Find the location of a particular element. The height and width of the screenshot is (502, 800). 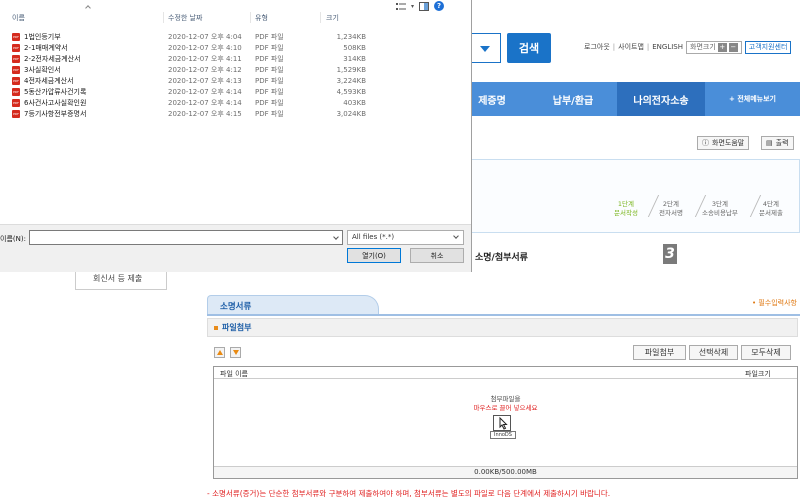

file-row: PDF 2-1매매계약서 2020-12-07 오후 4:10 PDF 파일 508KB is located at coordinates (225, 48).